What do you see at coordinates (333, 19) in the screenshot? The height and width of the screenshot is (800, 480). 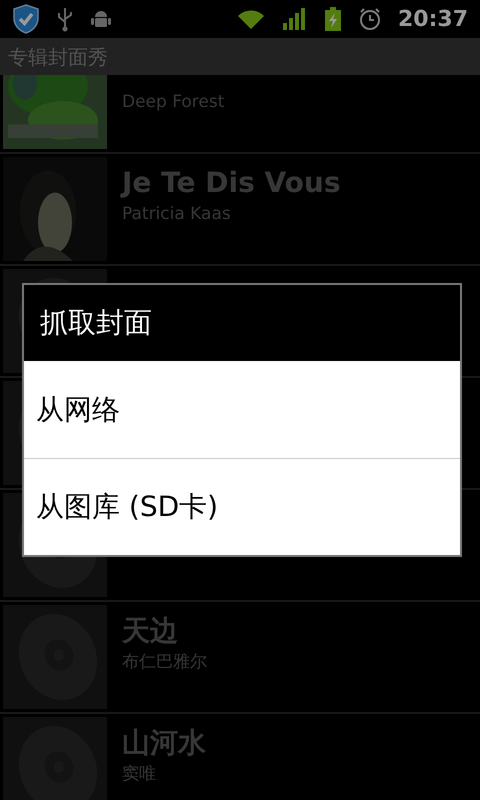 I see `battery-charging-icon` at bounding box center [333, 19].